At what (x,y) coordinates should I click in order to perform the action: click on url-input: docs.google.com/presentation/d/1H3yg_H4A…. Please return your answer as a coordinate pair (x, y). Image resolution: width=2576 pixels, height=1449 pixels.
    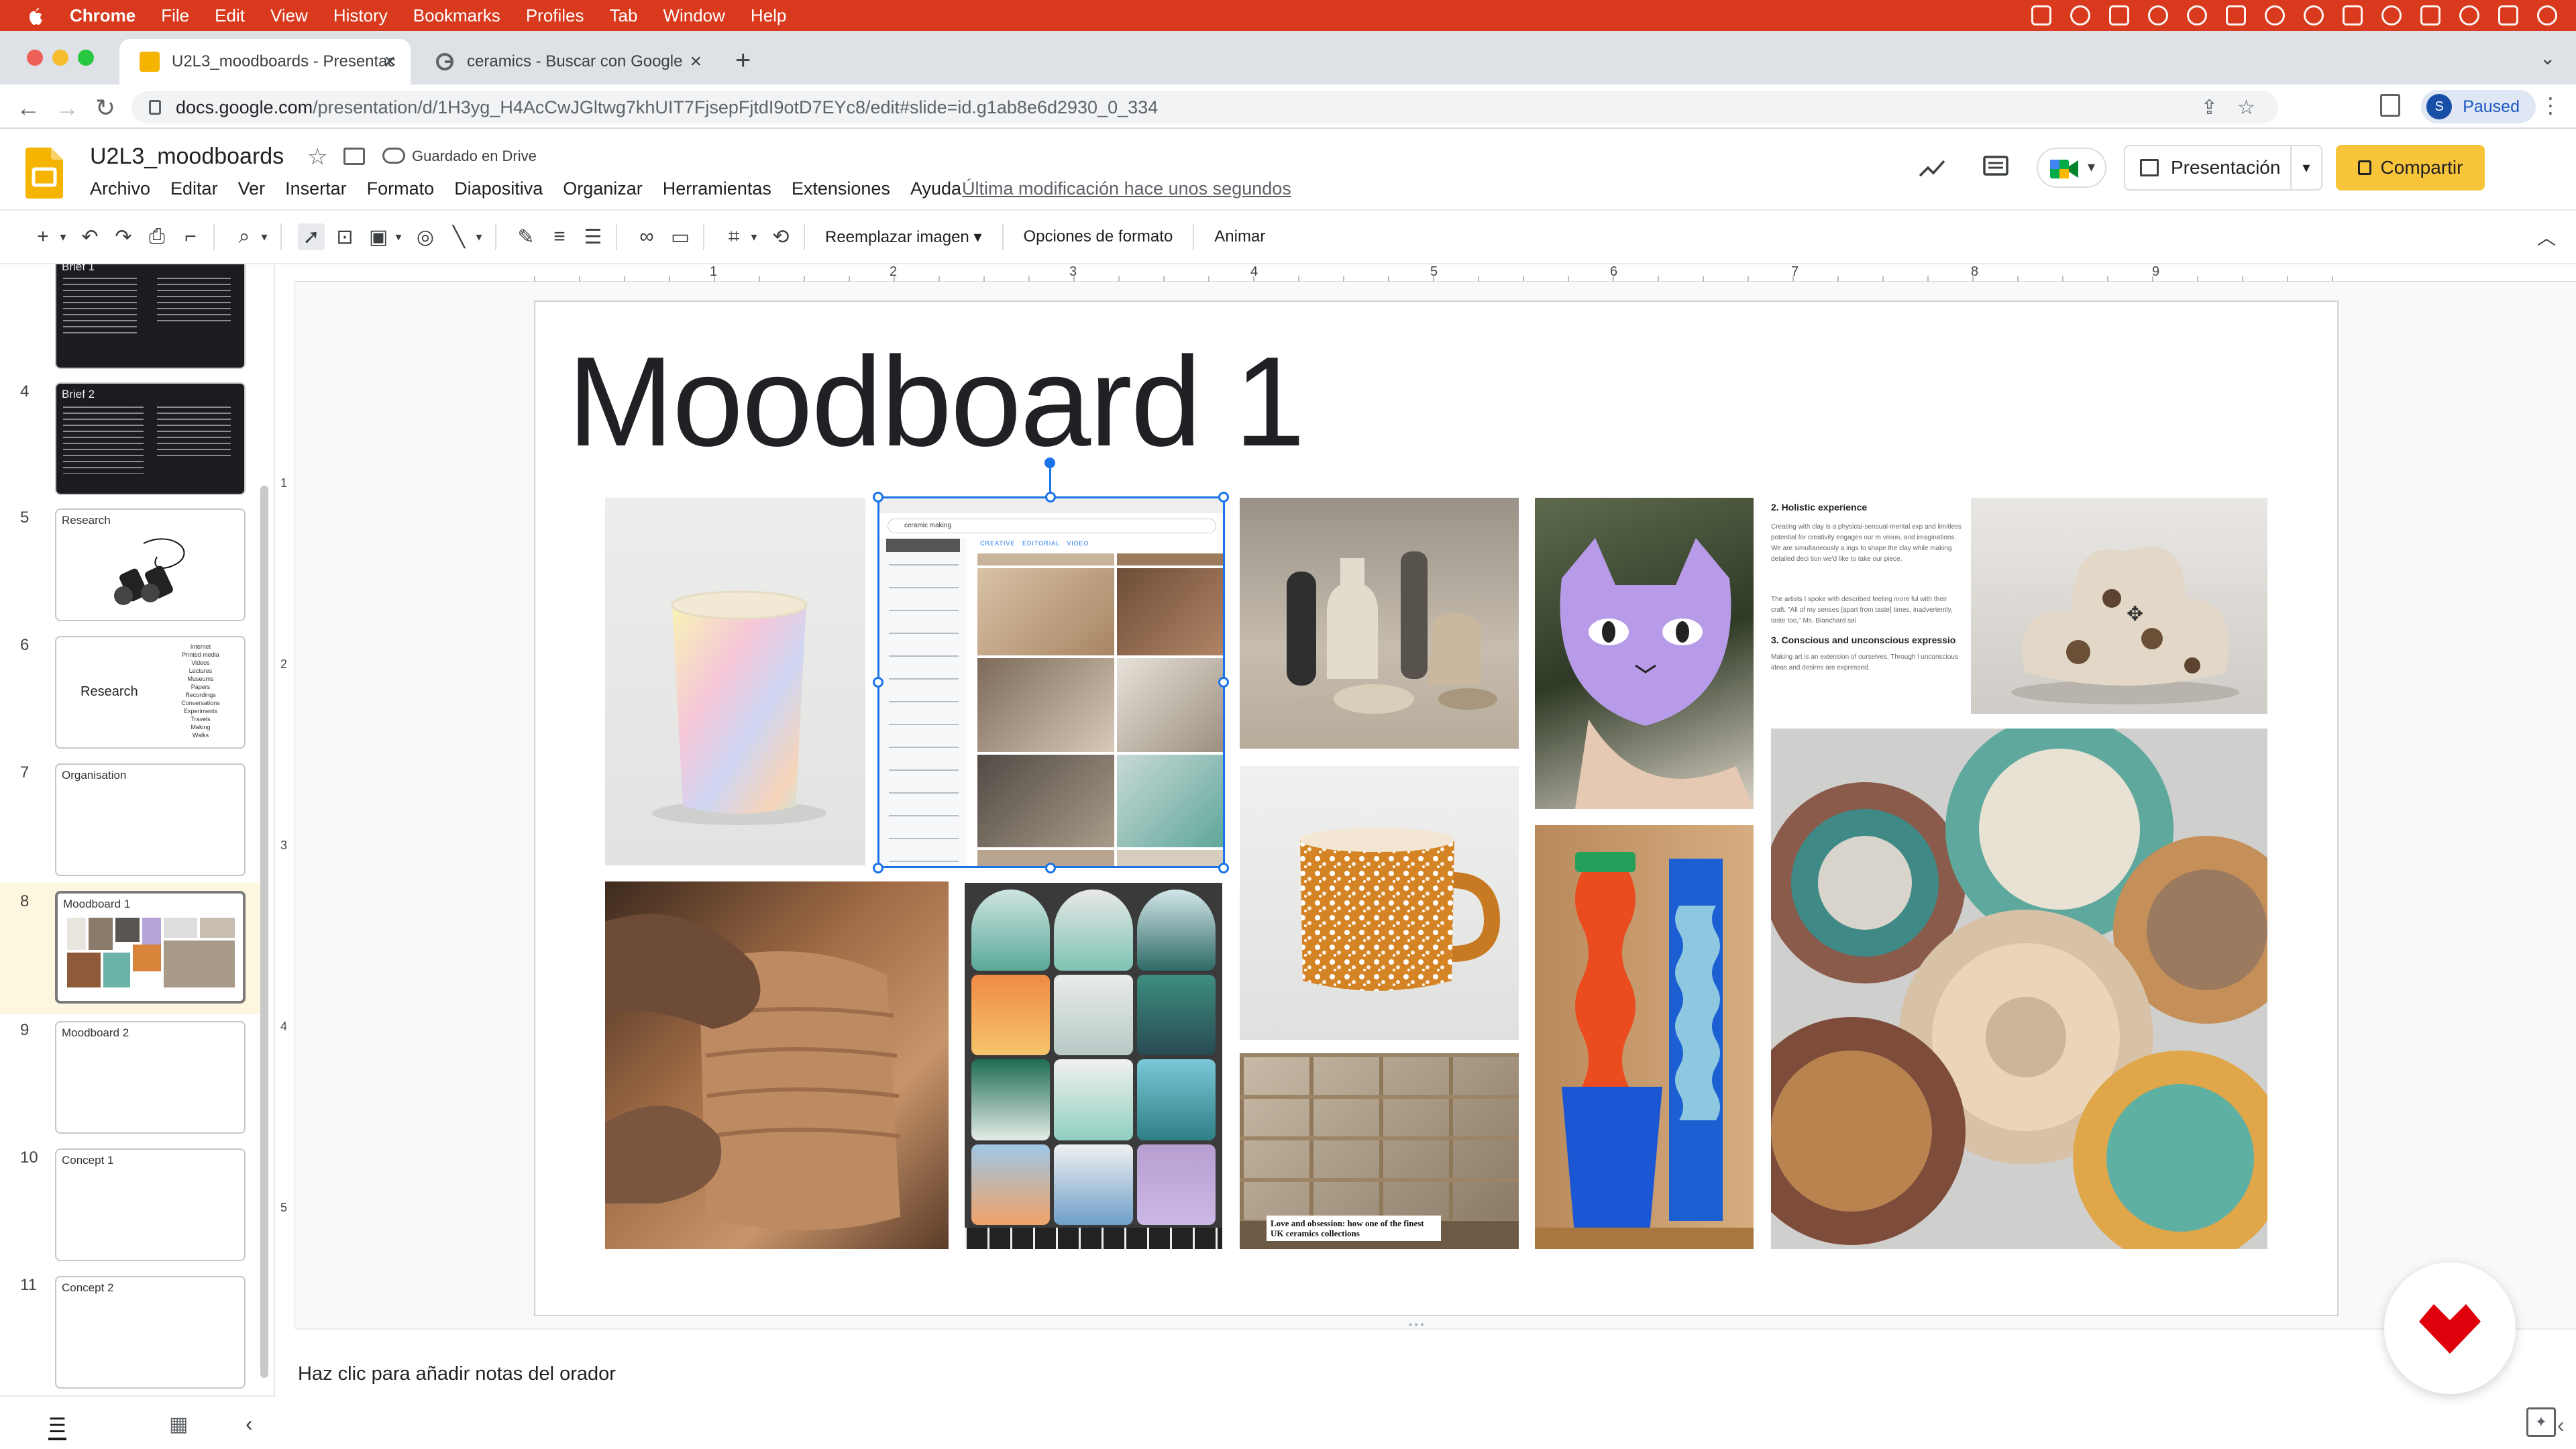
    Looking at the image, I should click on (1204, 107).